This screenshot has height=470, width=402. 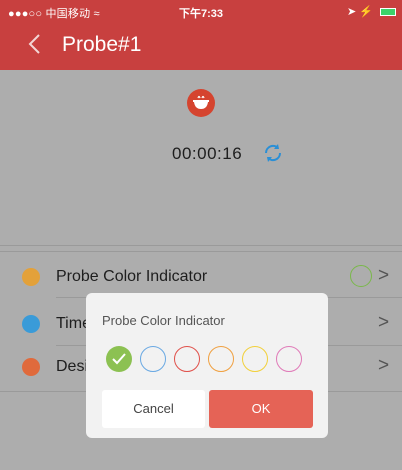 What do you see at coordinates (273, 153) in the screenshot?
I see `refresh-icon` at bounding box center [273, 153].